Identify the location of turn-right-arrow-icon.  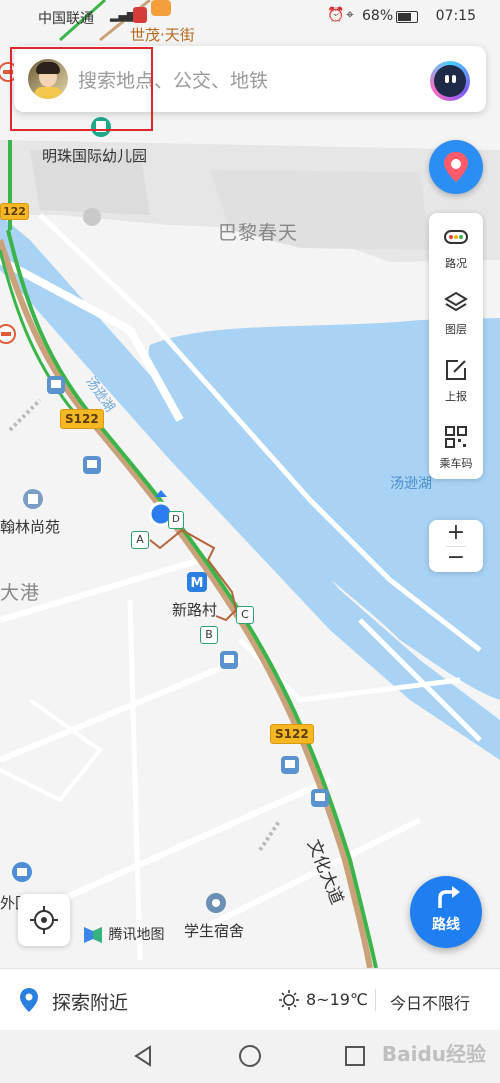
(449, 897).